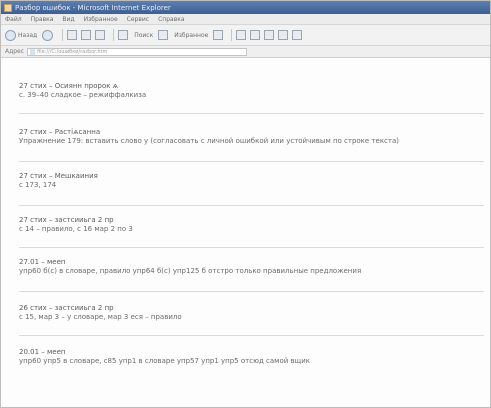 This screenshot has height=408, width=491. Describe the element at coordinates (86, 35) in the screenshot. I see `refresh-icon` at that location.